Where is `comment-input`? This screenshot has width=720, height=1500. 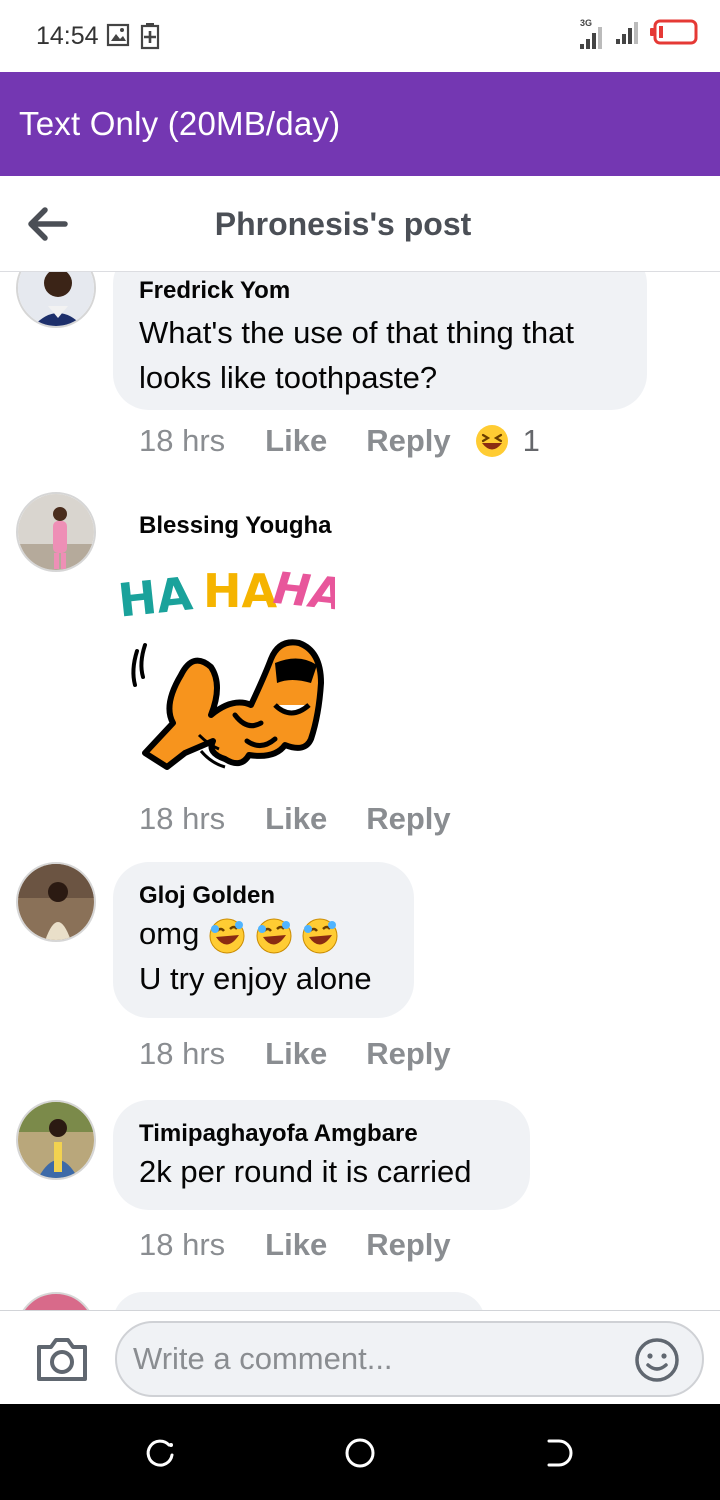
comment-input is located at coordinates (378, 1359).